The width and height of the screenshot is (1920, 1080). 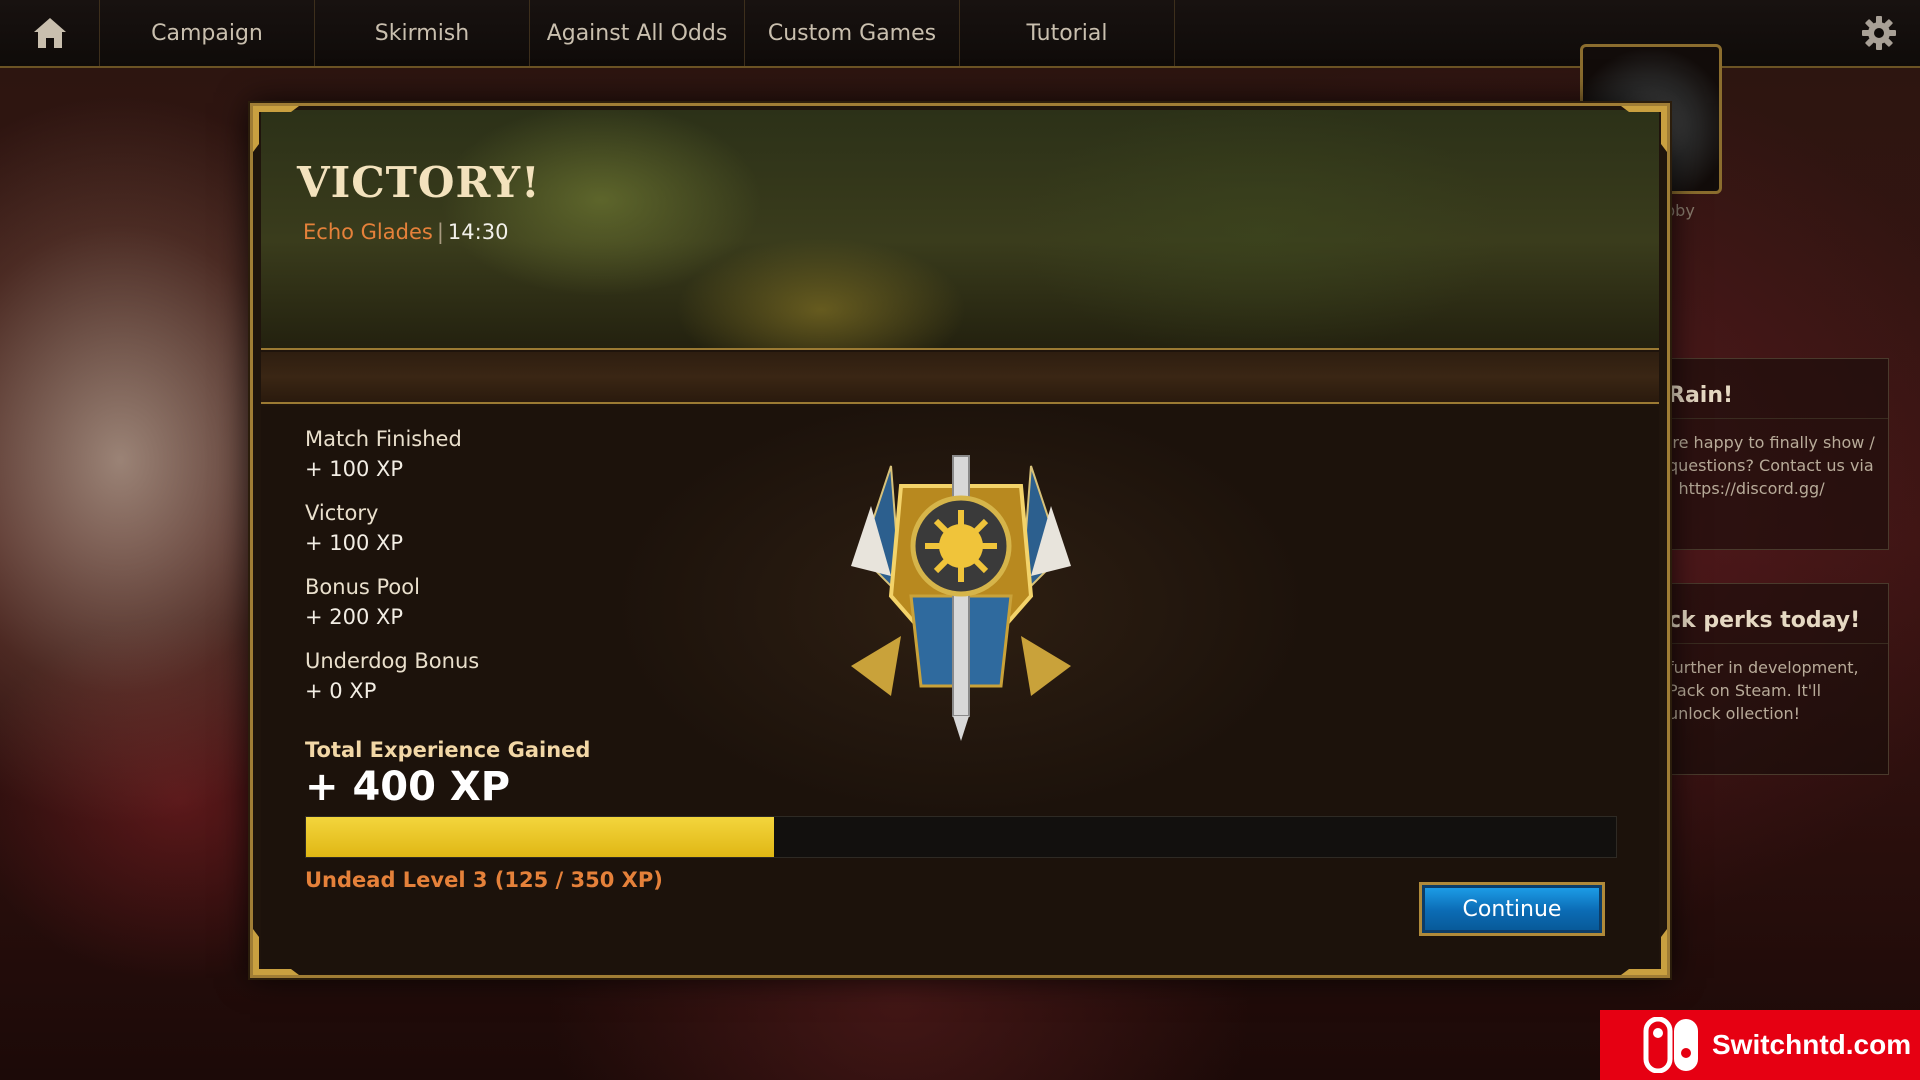 What do you see at coordinates (637, 33) in the screenshot?
I see `tab-against-all-odds: Against All Odds` at bounding box center [637, 33].